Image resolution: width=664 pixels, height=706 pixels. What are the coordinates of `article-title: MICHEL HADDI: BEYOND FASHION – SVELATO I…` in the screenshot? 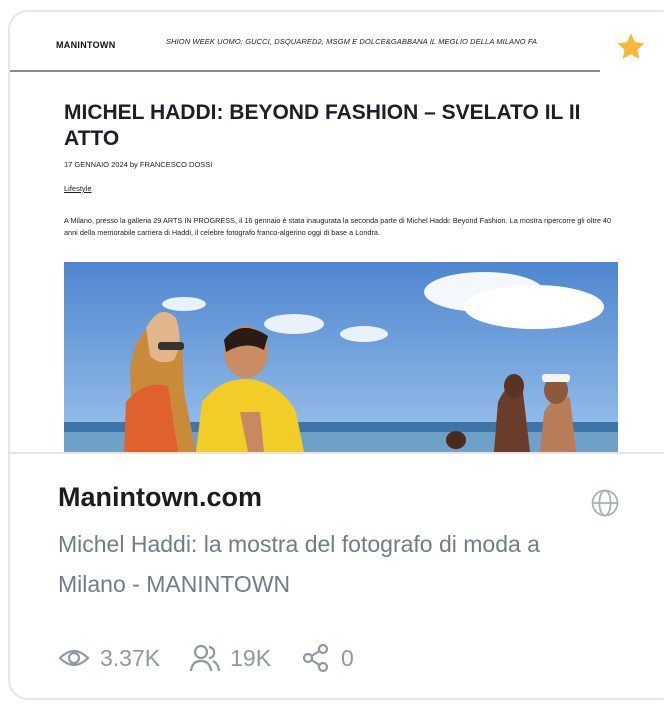 It's located at (322, 125).